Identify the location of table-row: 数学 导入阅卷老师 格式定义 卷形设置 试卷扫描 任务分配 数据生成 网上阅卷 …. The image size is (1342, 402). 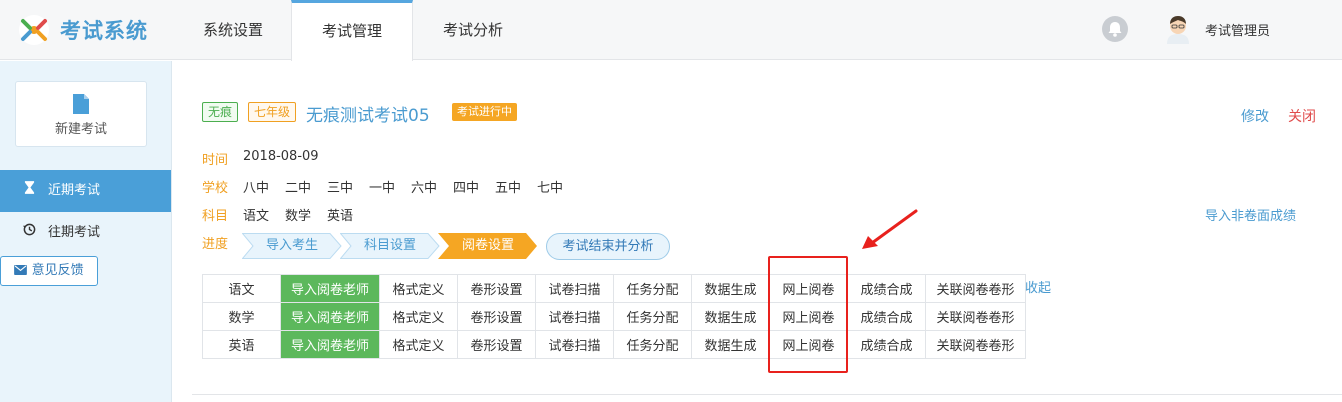
(614, 316).